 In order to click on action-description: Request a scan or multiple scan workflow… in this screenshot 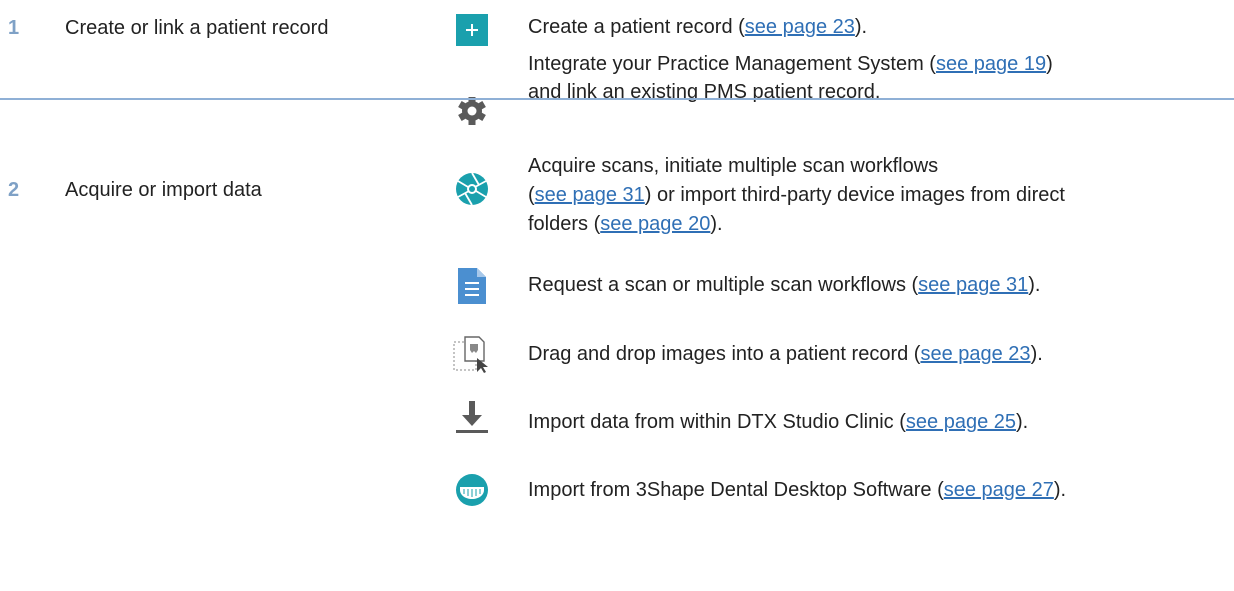, I will do `click(784, 285)`.